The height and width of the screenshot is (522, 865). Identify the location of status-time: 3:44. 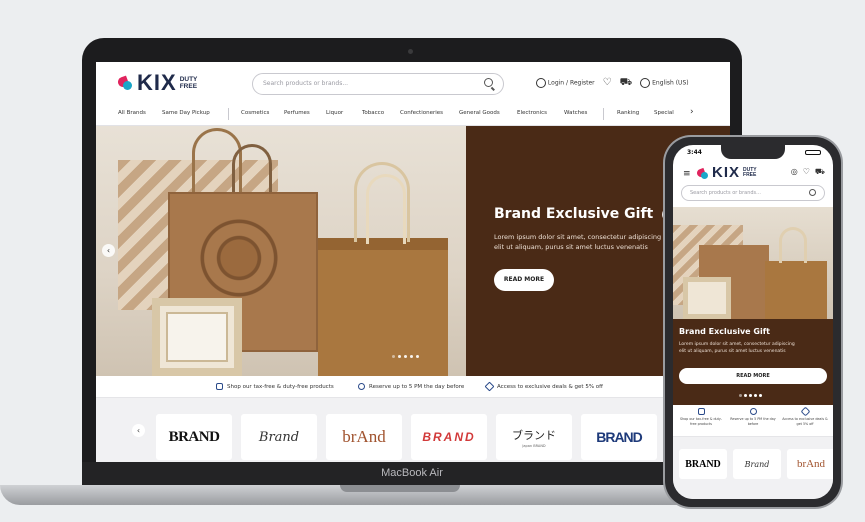
(694, 152).